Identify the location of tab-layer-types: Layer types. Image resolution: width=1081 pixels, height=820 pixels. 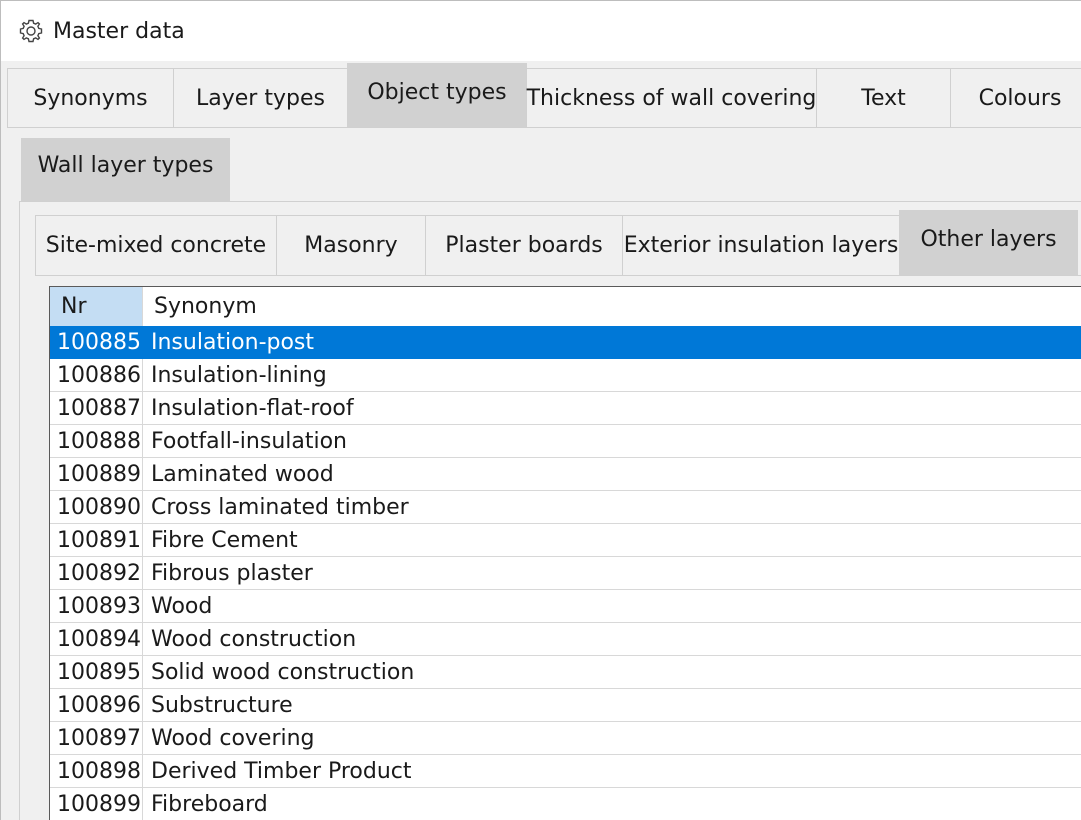
(260, 97).